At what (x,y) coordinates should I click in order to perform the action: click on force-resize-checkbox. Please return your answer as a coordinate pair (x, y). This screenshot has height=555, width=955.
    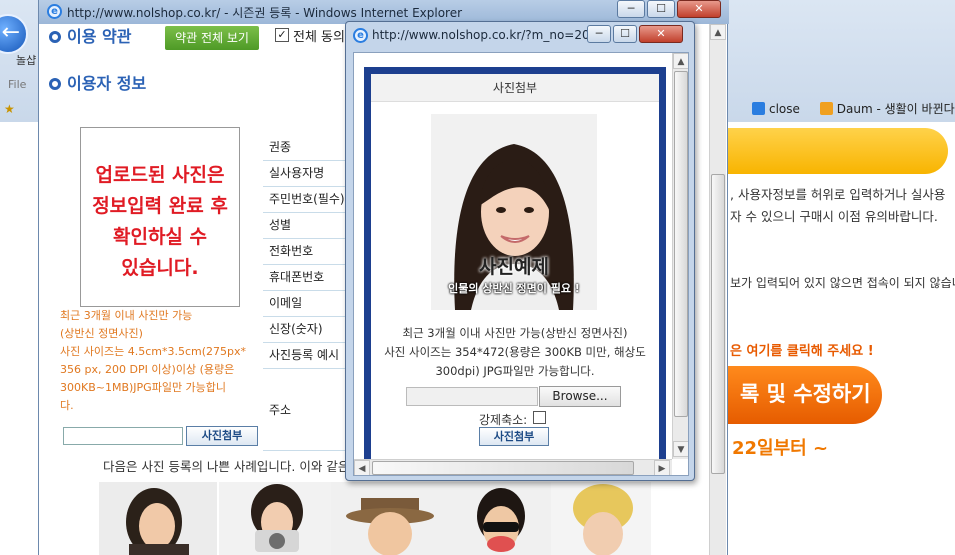
    Looking at the image, I should click on (539, 417).